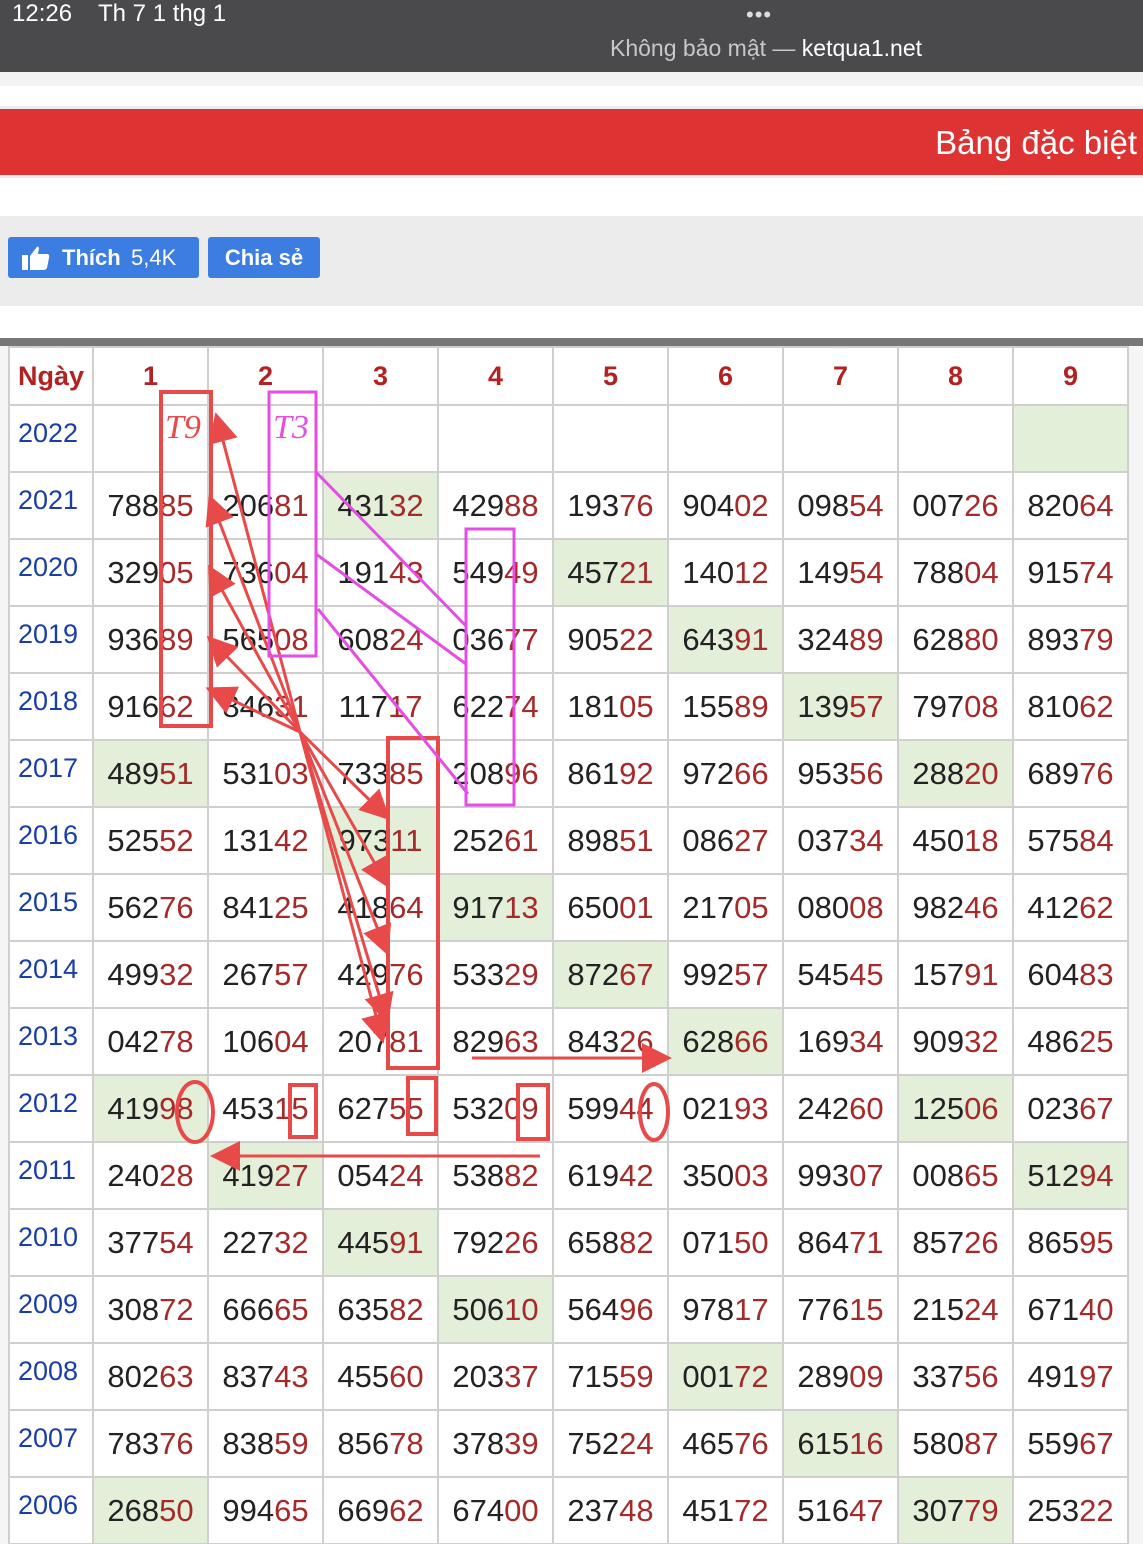 The height and width of the screenshot is (1544, 1143). I want to click on result-cell: 32905, so click(150, 572).